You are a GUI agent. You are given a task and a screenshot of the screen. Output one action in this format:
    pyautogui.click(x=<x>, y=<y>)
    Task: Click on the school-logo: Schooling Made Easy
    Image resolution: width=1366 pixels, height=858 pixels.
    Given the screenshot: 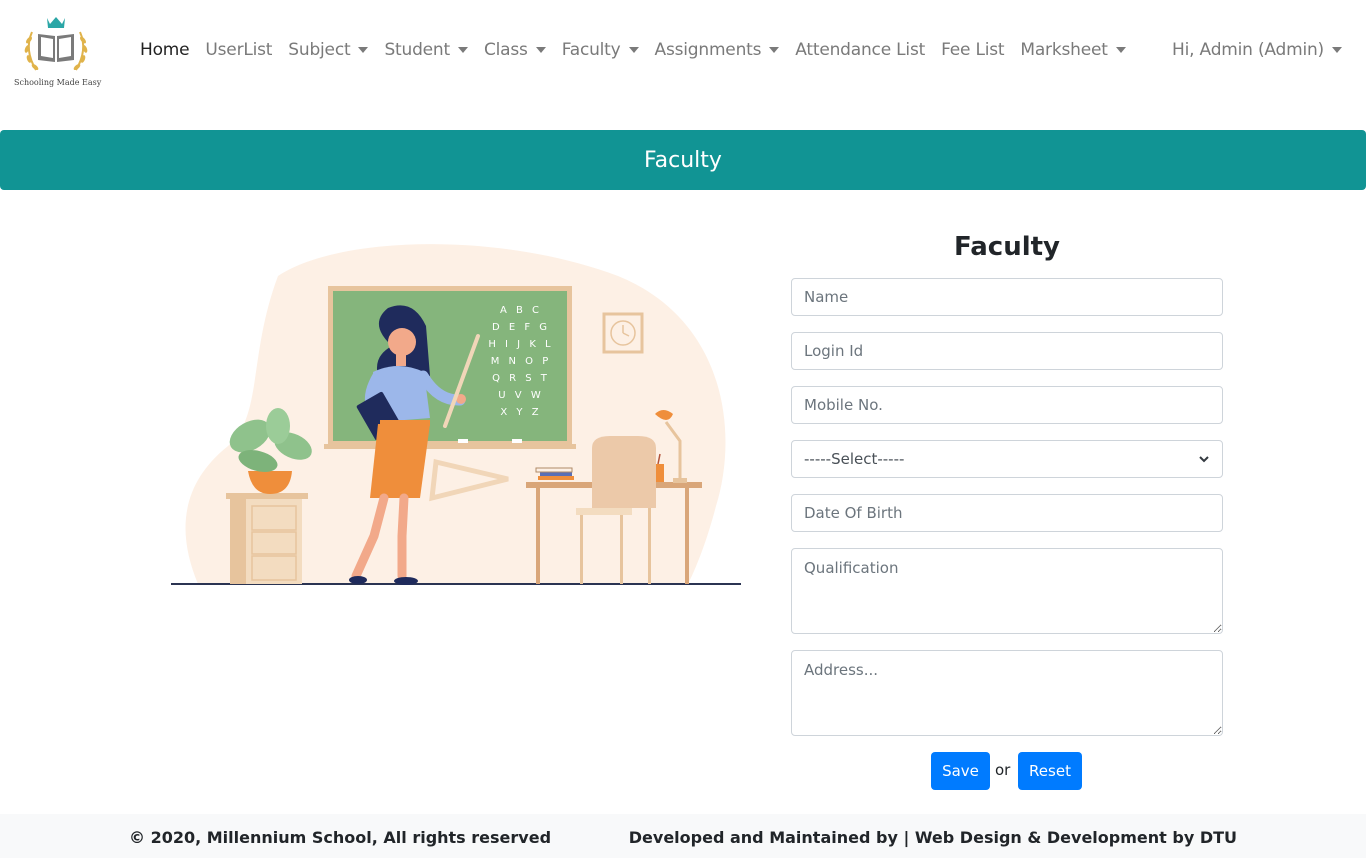 What is the action you would take?
    pyautogui.click(x=58, y=53)
    